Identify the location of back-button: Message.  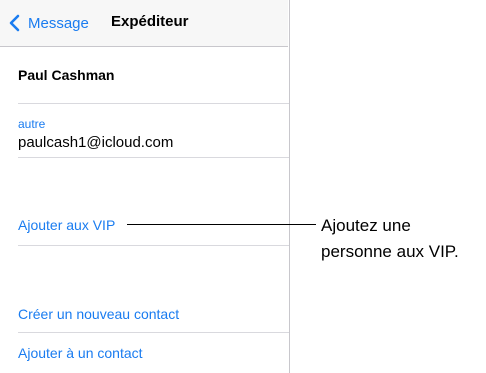
(48, 23).